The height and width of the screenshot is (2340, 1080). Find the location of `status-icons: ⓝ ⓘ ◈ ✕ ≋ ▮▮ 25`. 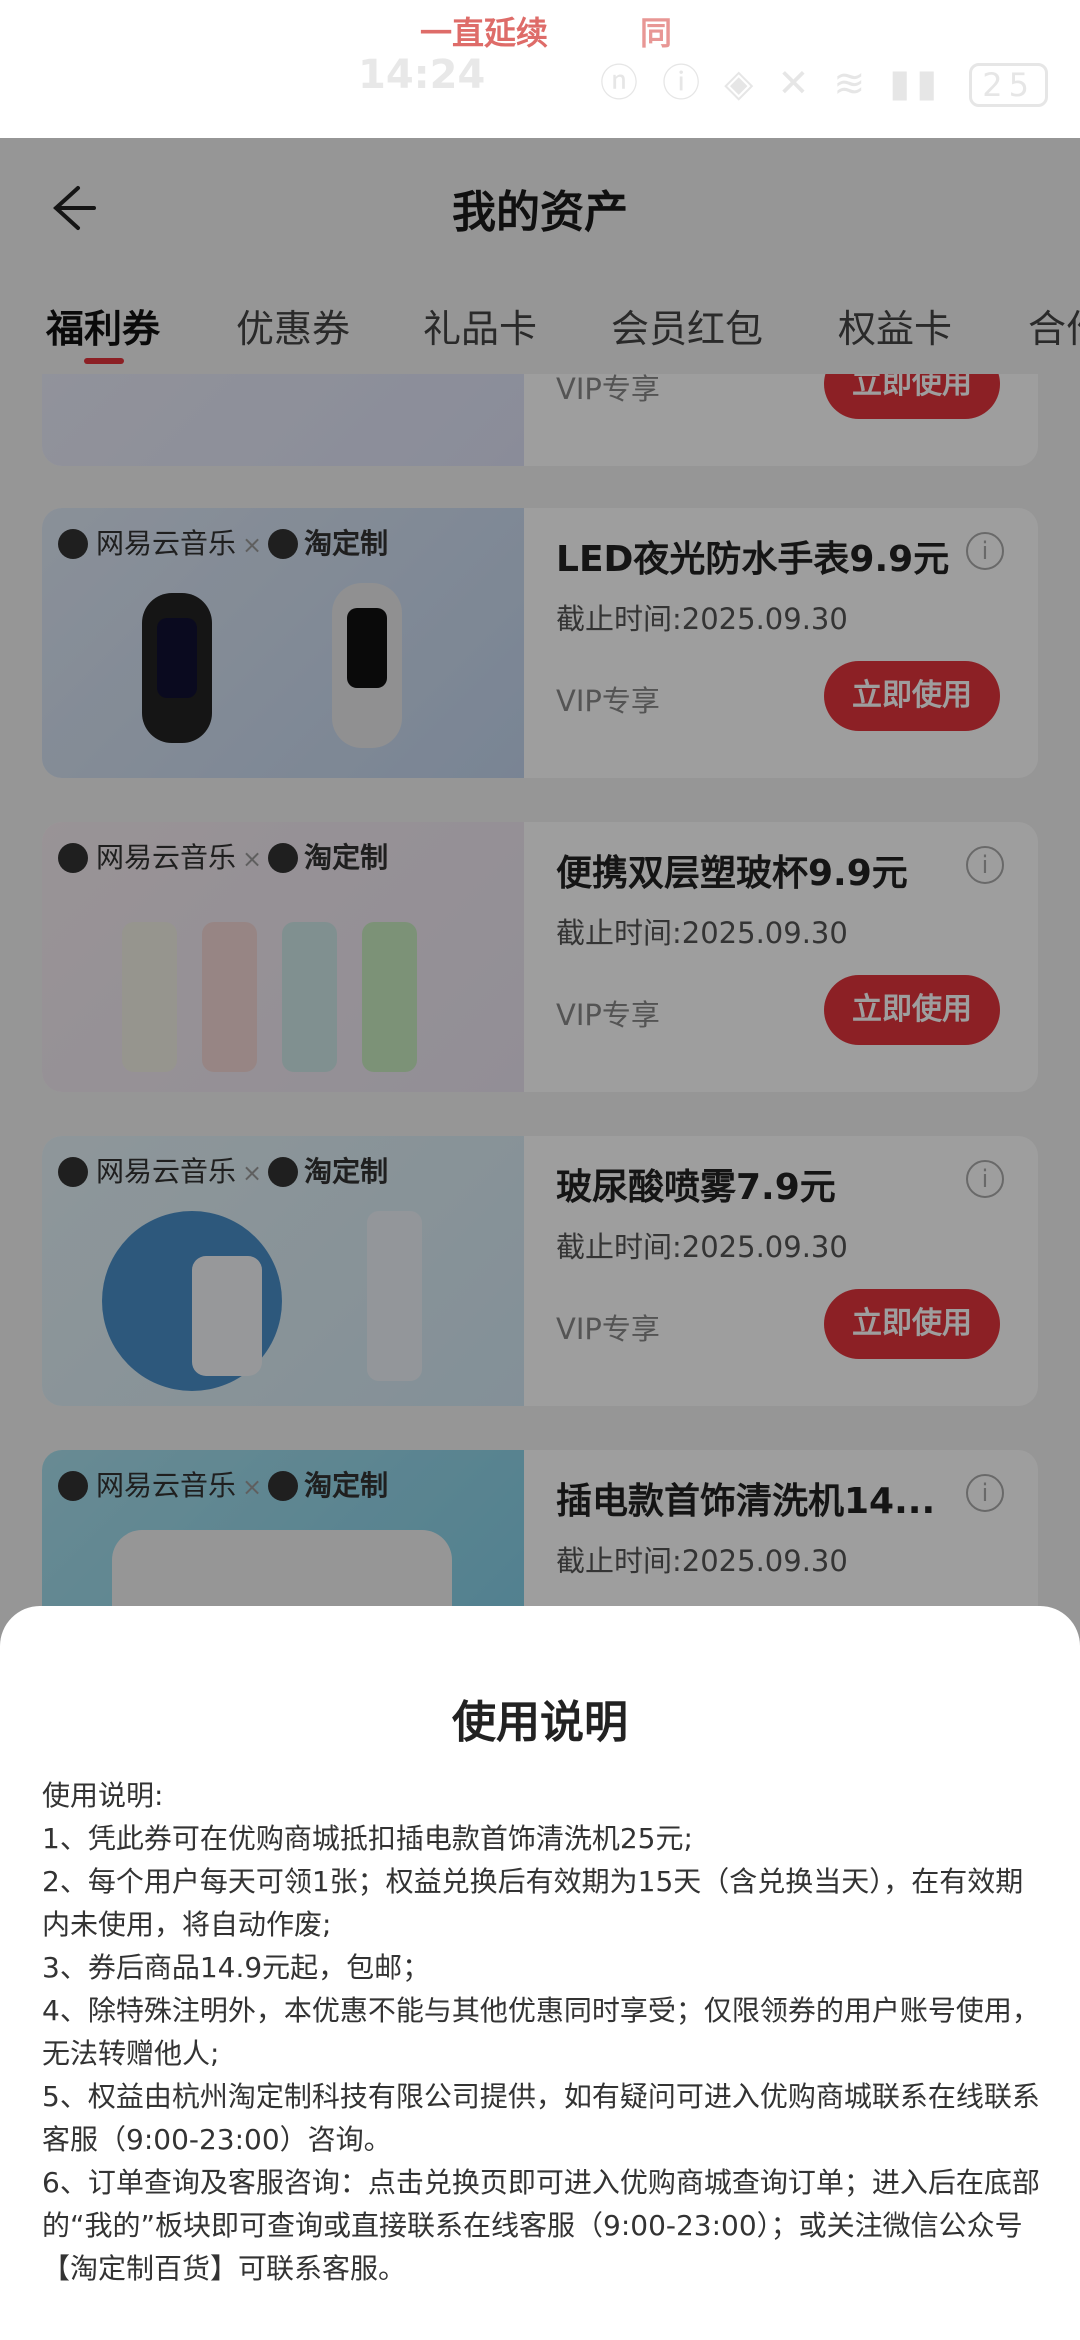

status-icons: ⓝ ⓘ ◈ ✕ ≋ ▮▮ 25 is located at coordinates (824, 79).